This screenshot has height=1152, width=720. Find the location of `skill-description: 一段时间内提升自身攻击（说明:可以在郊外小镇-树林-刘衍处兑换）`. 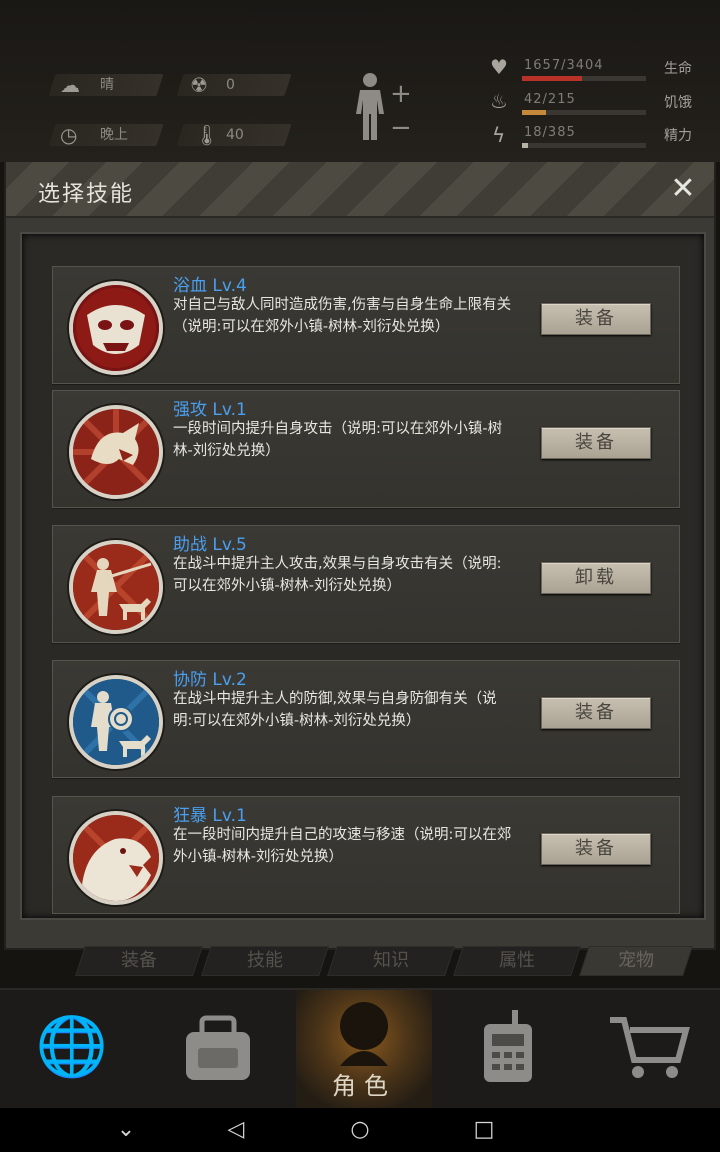

skill-description: 一段时间内提升自身攻击（说明:可以在郊外小镇-树林-刘衍处兑换） is located at coordinates (338, 440).